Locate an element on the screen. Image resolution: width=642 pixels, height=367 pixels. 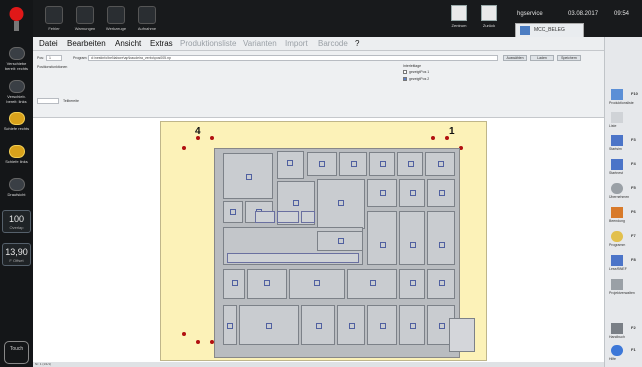
current-time: 09:54 is located at coordinates (622, 14).